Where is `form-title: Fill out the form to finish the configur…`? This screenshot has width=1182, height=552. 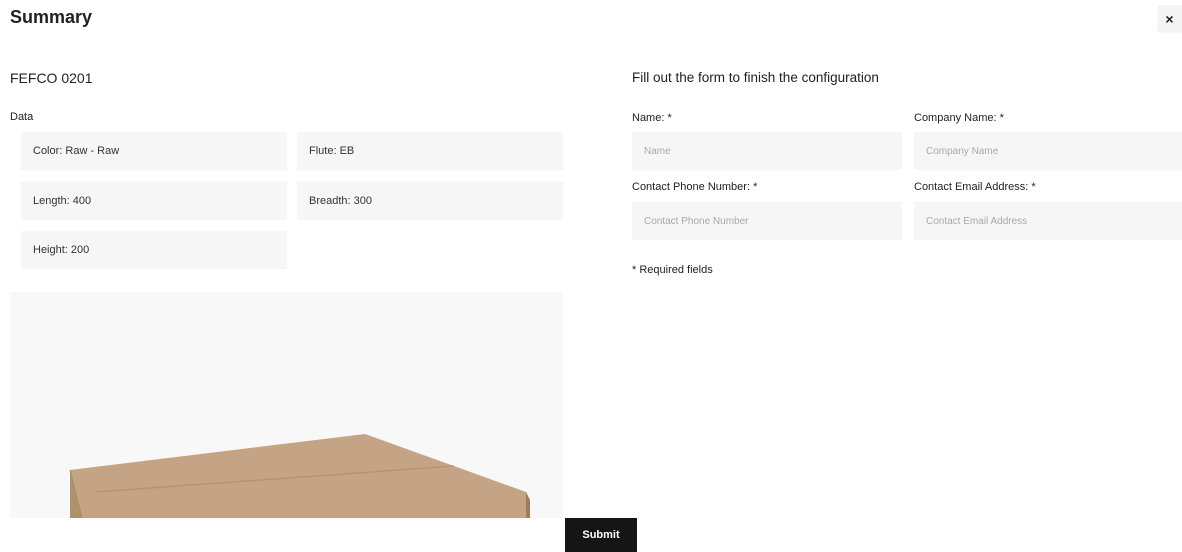 form-title: Fill out the form to finish the configur… is located at coordinates (755, 77).